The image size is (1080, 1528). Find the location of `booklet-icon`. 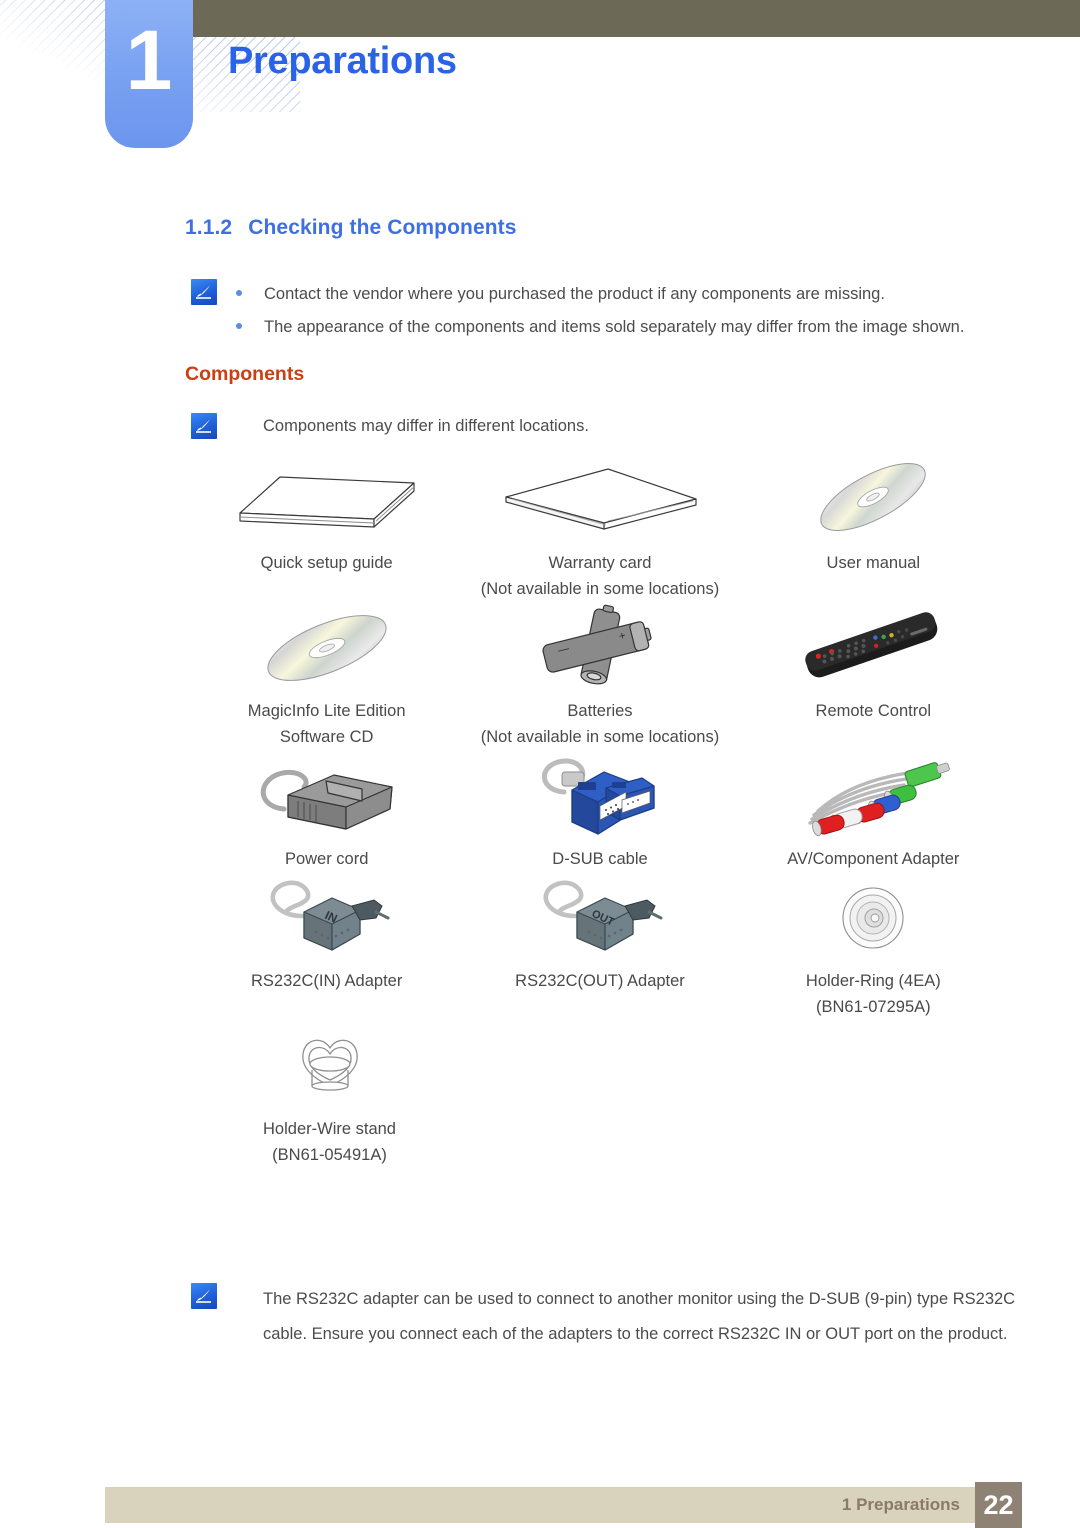

booklet-icon is located at coordinates (326, 497).